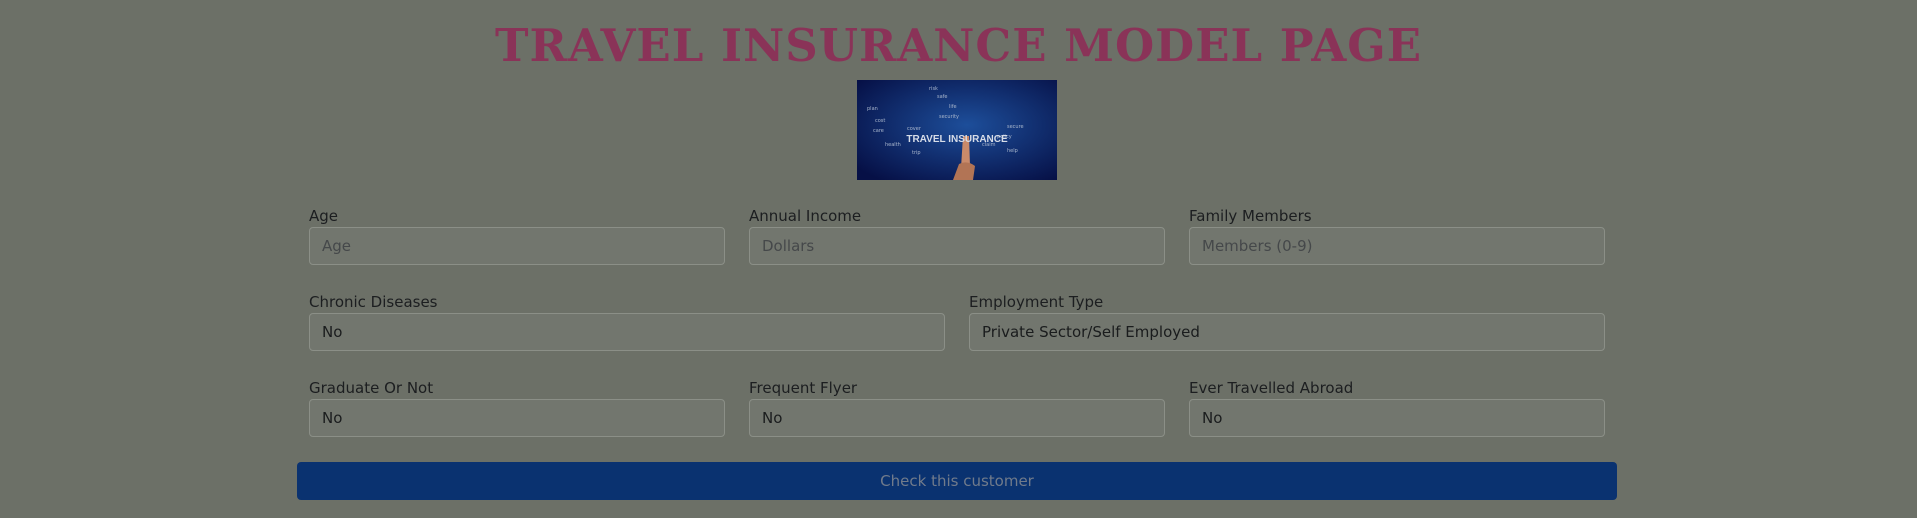  What do you see at coordinates (893, 145) in the screenshot?
I see `svg-text: health` at bounding box center [893, 145].